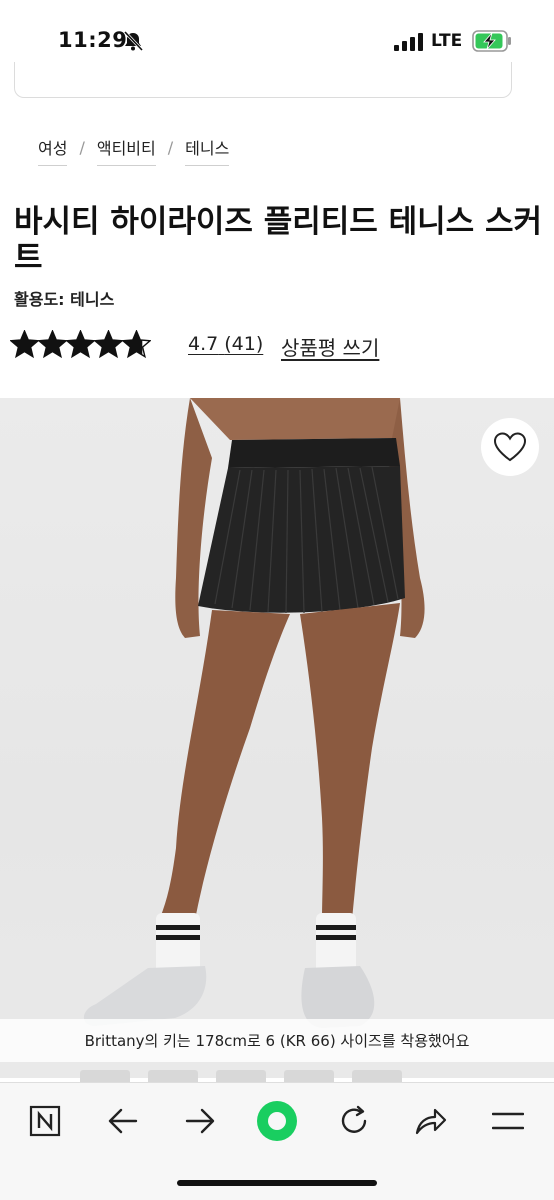  I want to click on breadcrumb-activity: 액티비티, so click(126, 150).